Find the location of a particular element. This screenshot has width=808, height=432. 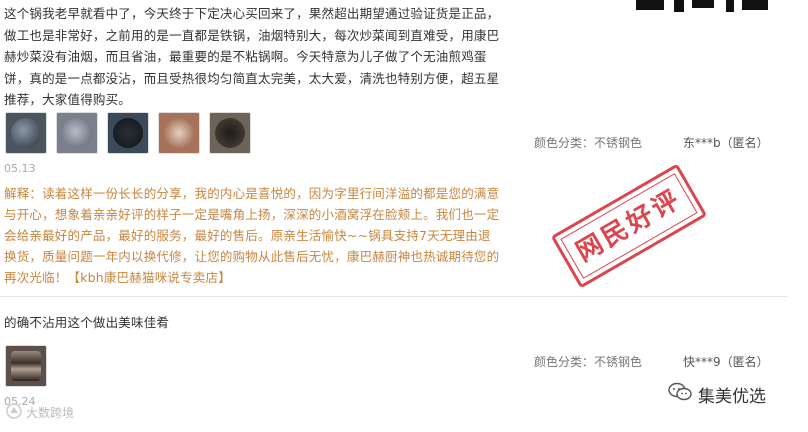

brand-logo-icon is located at coordinates (14, 412).